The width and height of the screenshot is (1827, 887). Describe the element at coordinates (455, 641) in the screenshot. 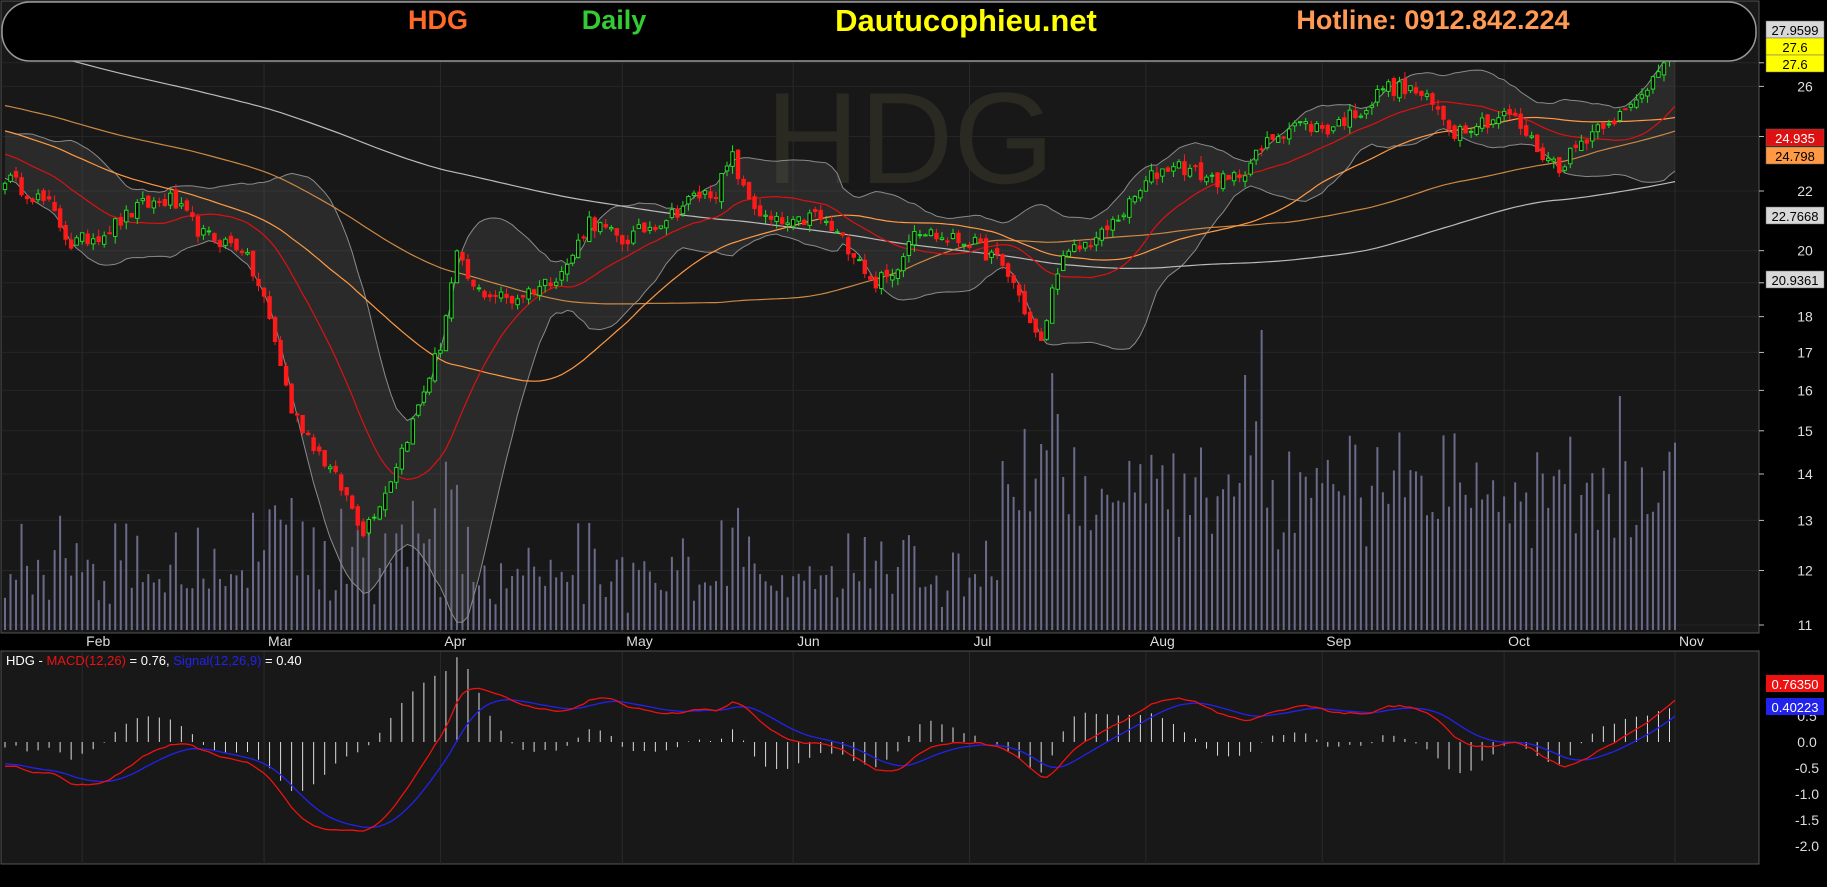

I see `x-tick-label: Apr` at that location.